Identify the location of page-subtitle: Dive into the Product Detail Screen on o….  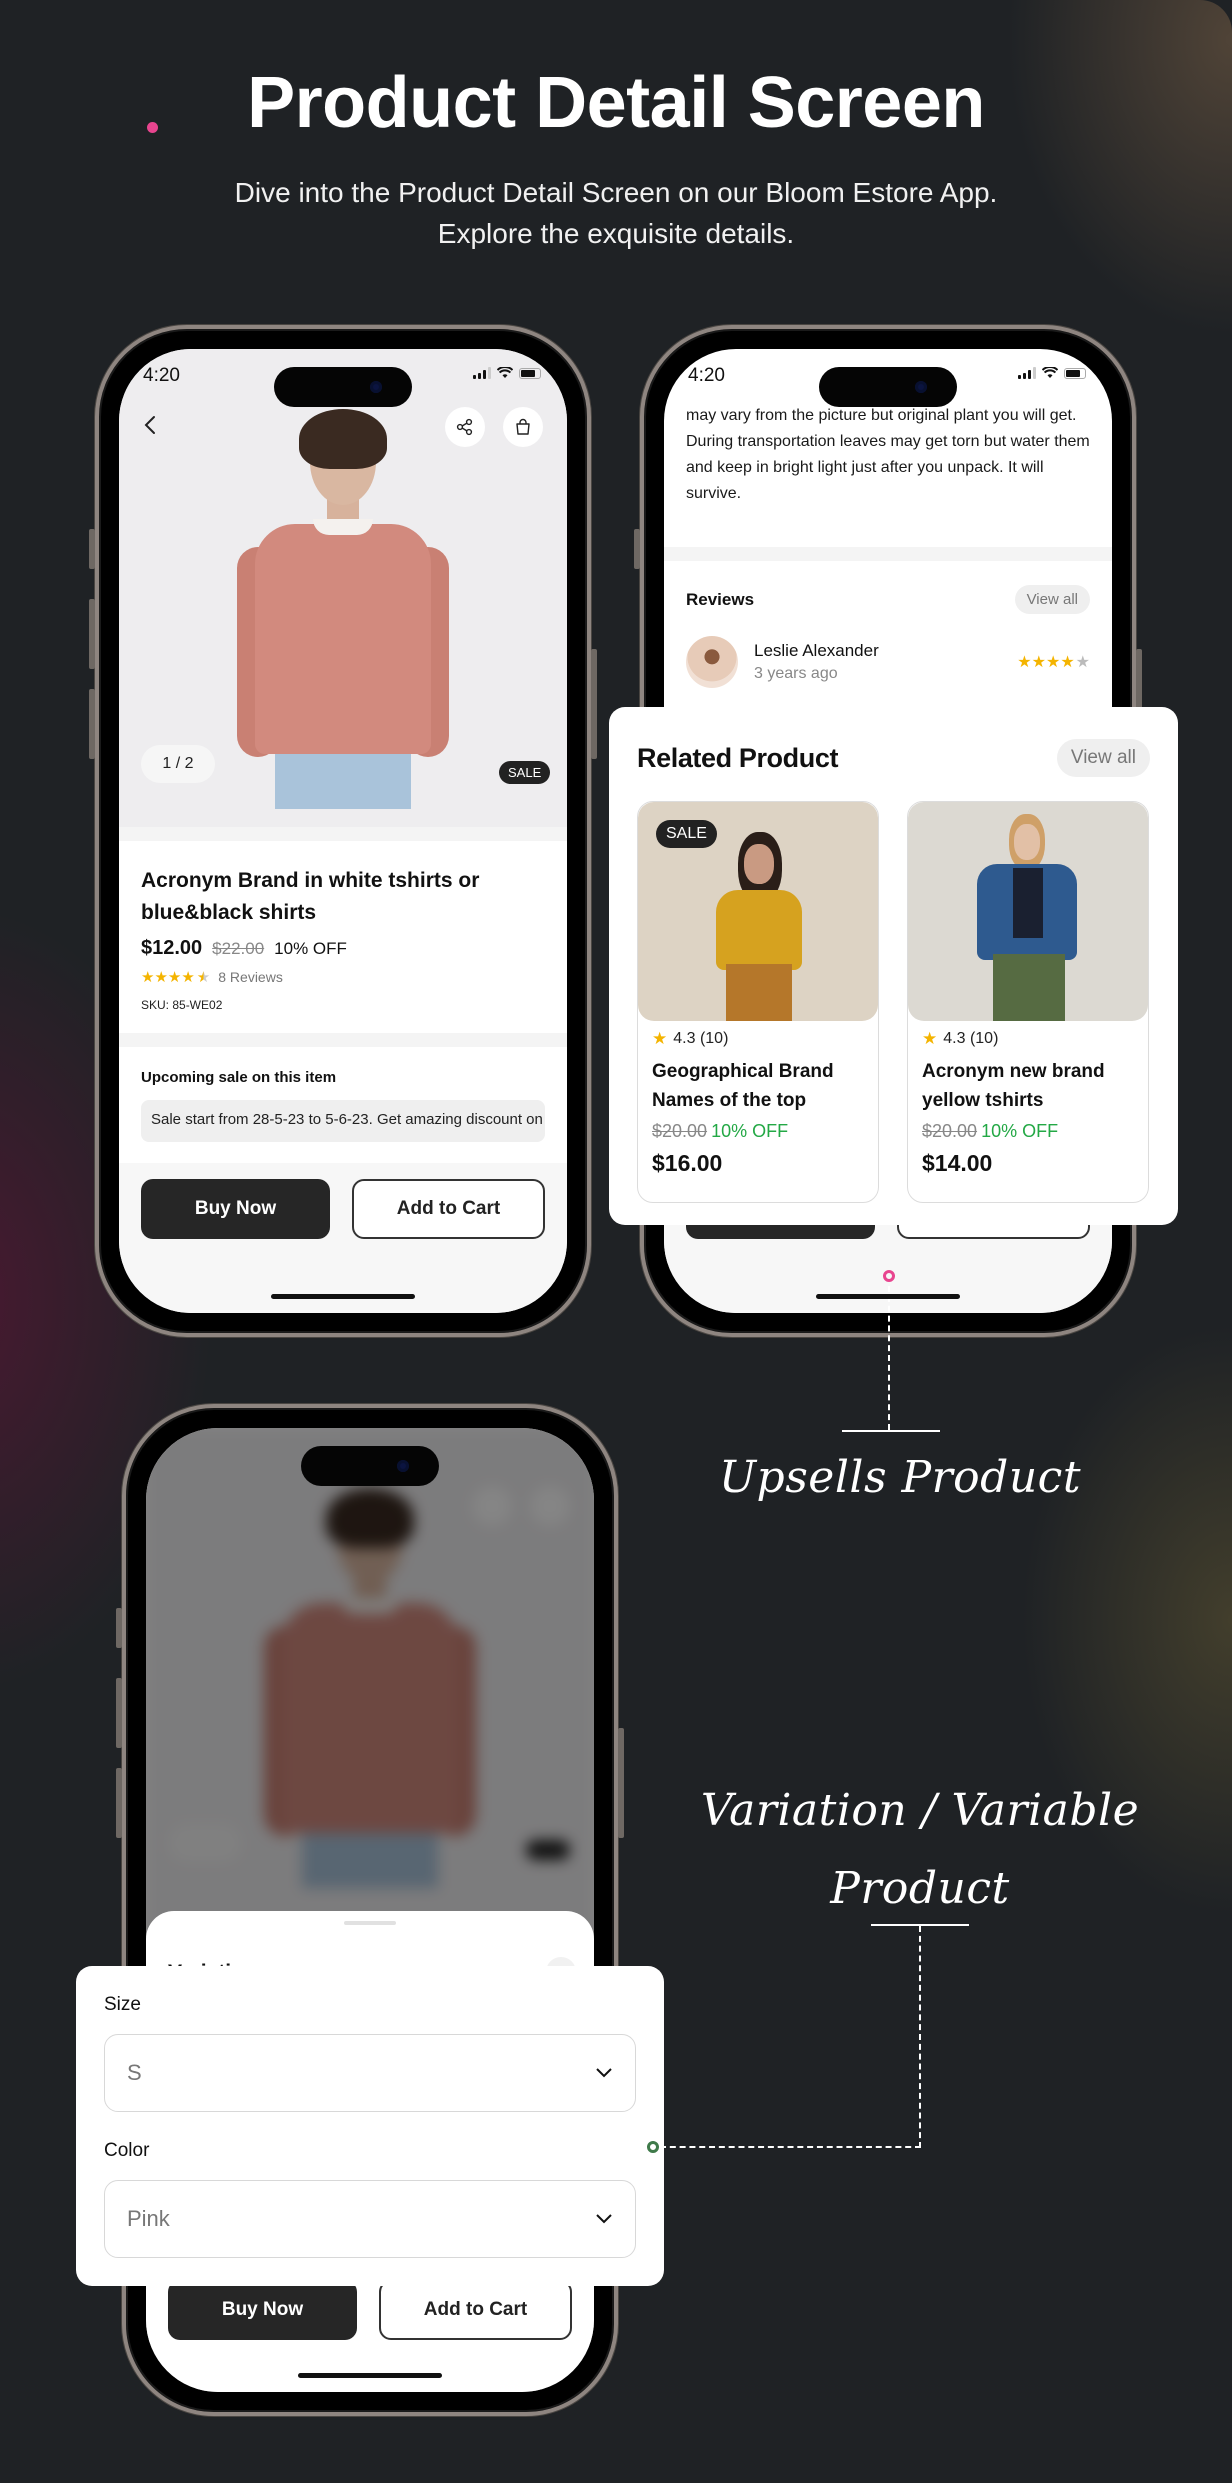
(616, 213).